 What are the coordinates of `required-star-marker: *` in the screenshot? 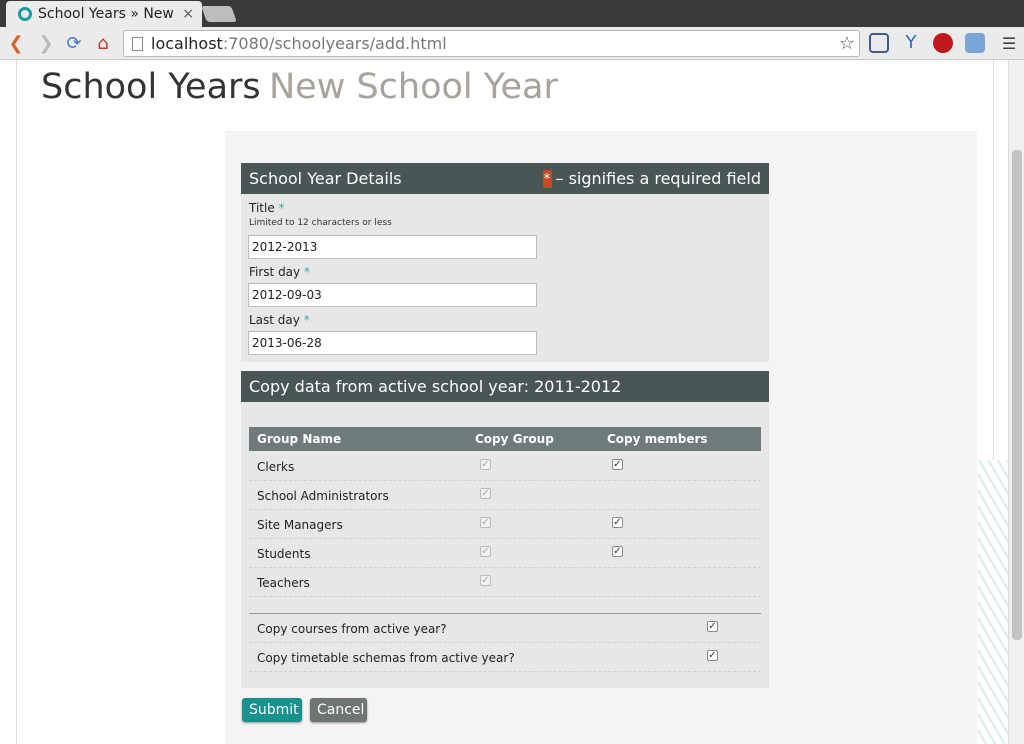 It's located at (547, 178).